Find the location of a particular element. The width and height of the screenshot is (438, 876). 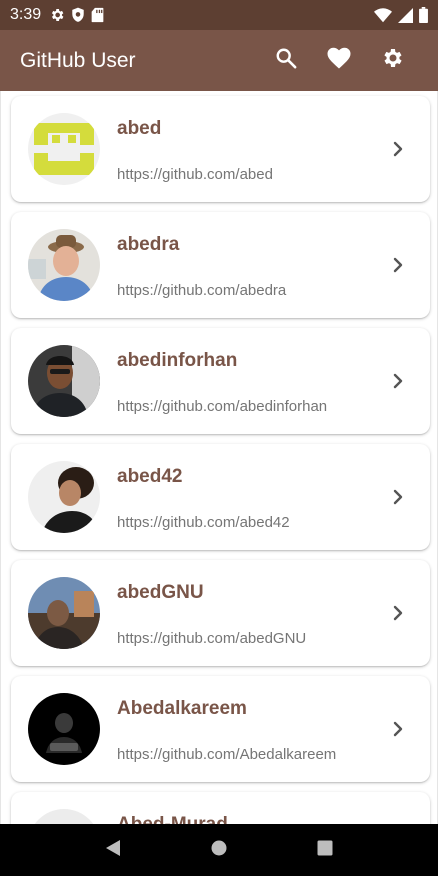

settings-button is located at coordinates (391, 61).